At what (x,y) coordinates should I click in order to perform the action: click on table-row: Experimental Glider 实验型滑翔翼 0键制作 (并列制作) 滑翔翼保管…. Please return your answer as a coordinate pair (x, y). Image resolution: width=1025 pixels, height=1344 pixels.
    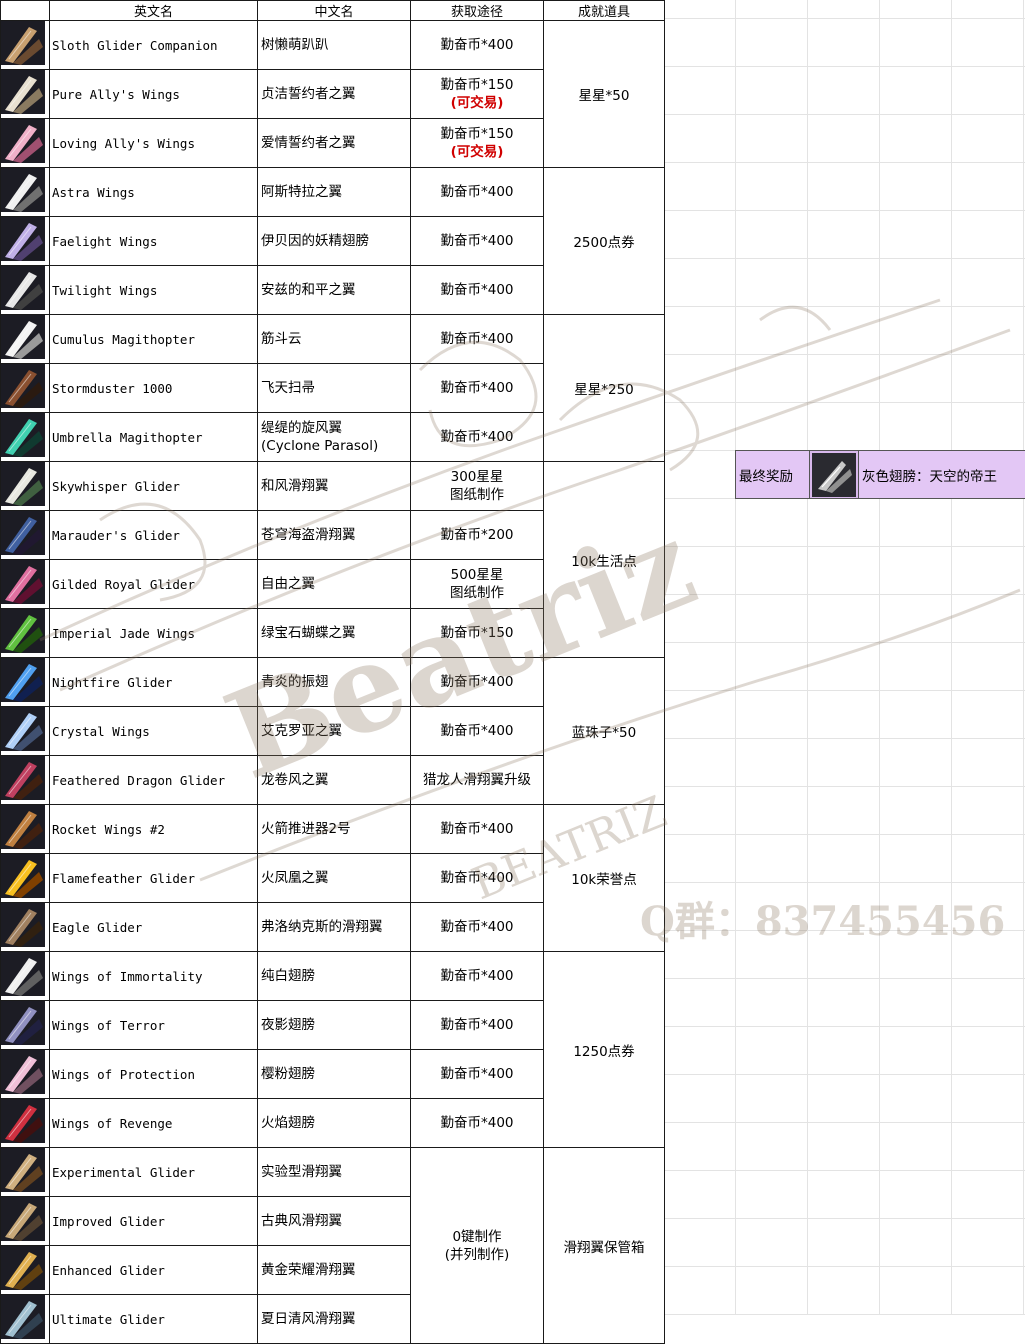
    Looking at the image, I should click on (332, 1245).